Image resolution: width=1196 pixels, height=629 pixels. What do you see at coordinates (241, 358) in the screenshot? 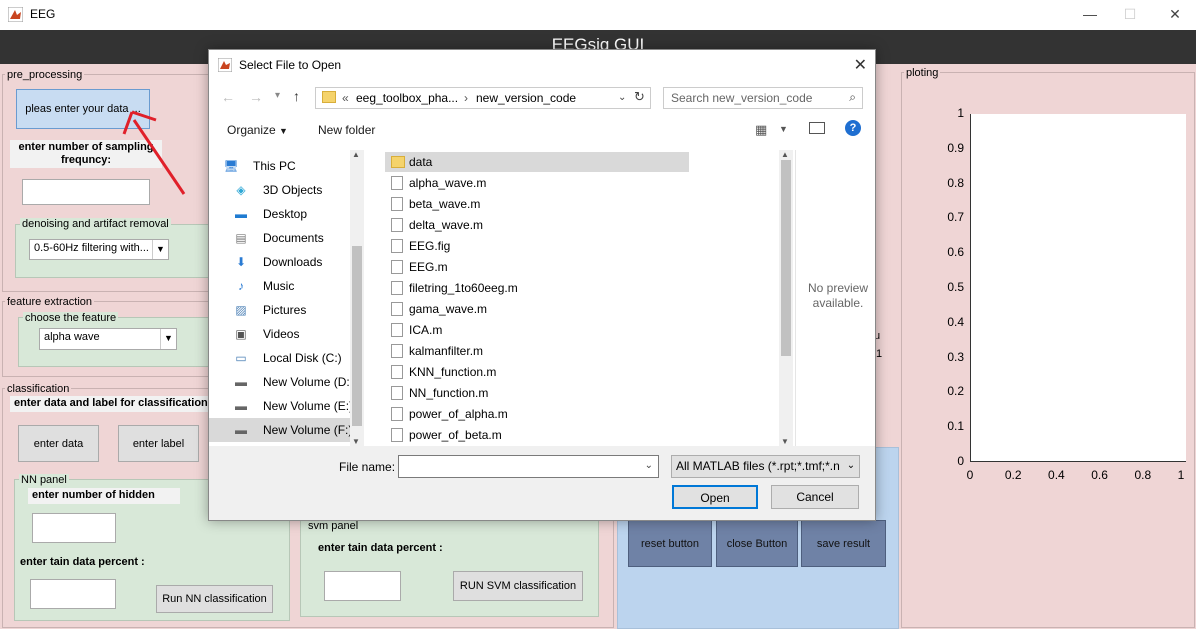
I see `disk-icon: ▭` at bounding box center [241, 358].